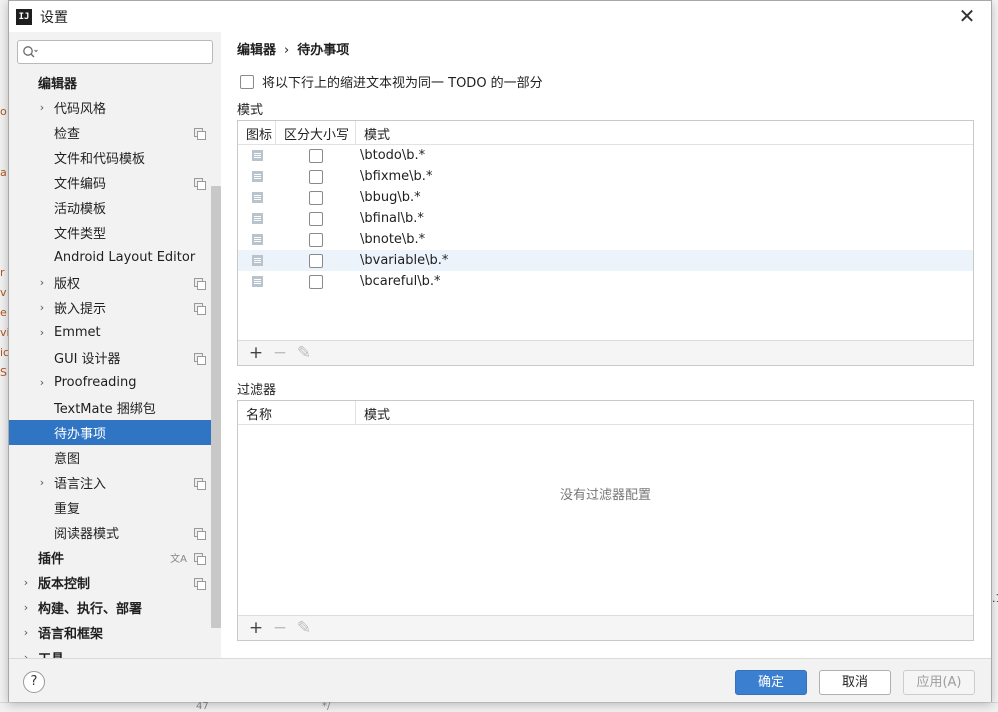 The width and height of the screenshot is (998, 712). Describe the element at coordinates (125, 257) in the screenshot. I see `sidebar-item-label: Android Layout Editor` at that location.